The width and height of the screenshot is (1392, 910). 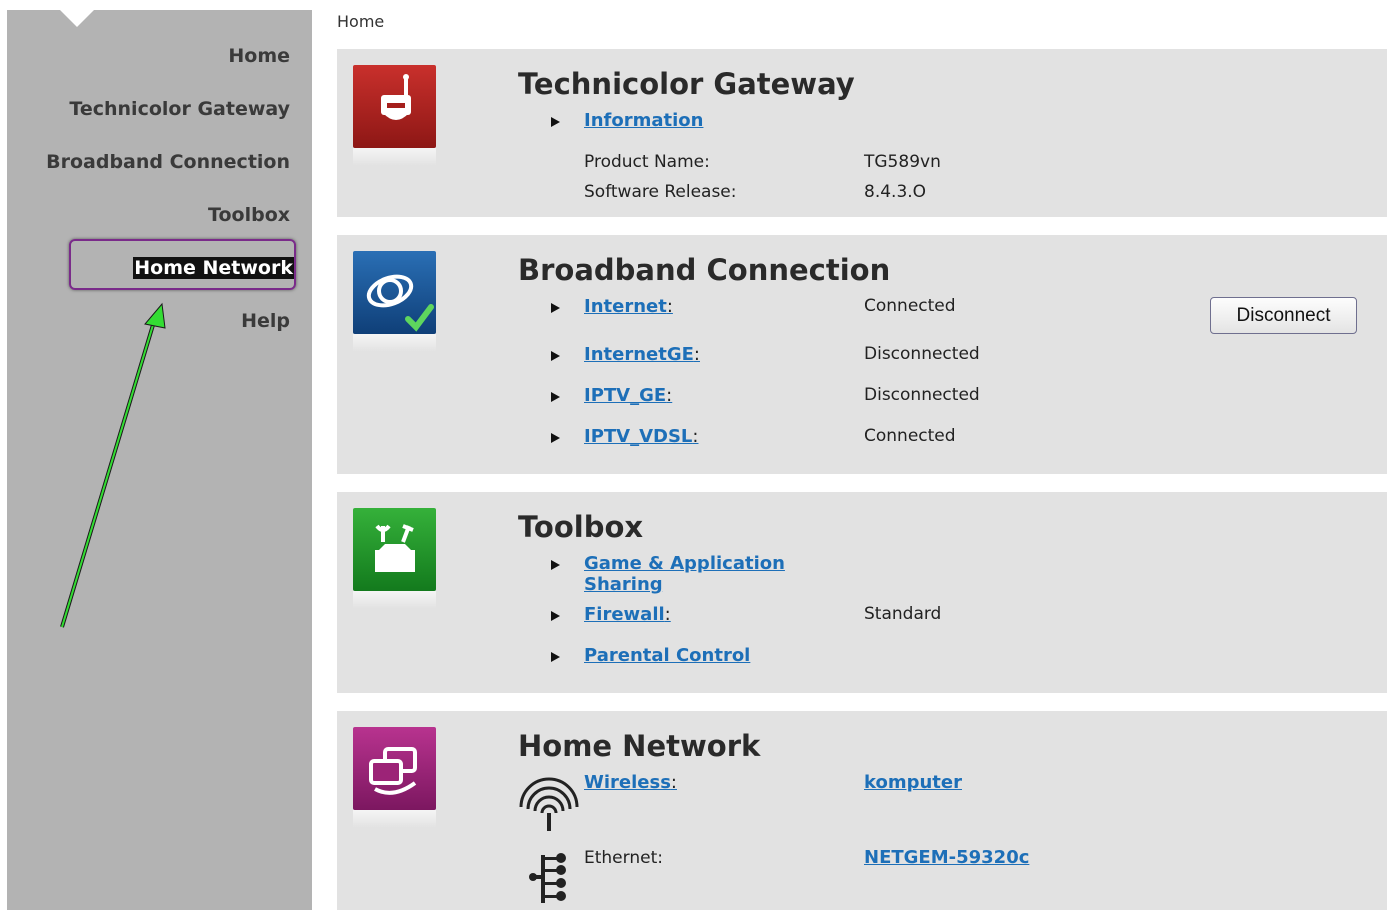 I want to click on toolbox-title: Toolbox, so click(x=581, y=527).